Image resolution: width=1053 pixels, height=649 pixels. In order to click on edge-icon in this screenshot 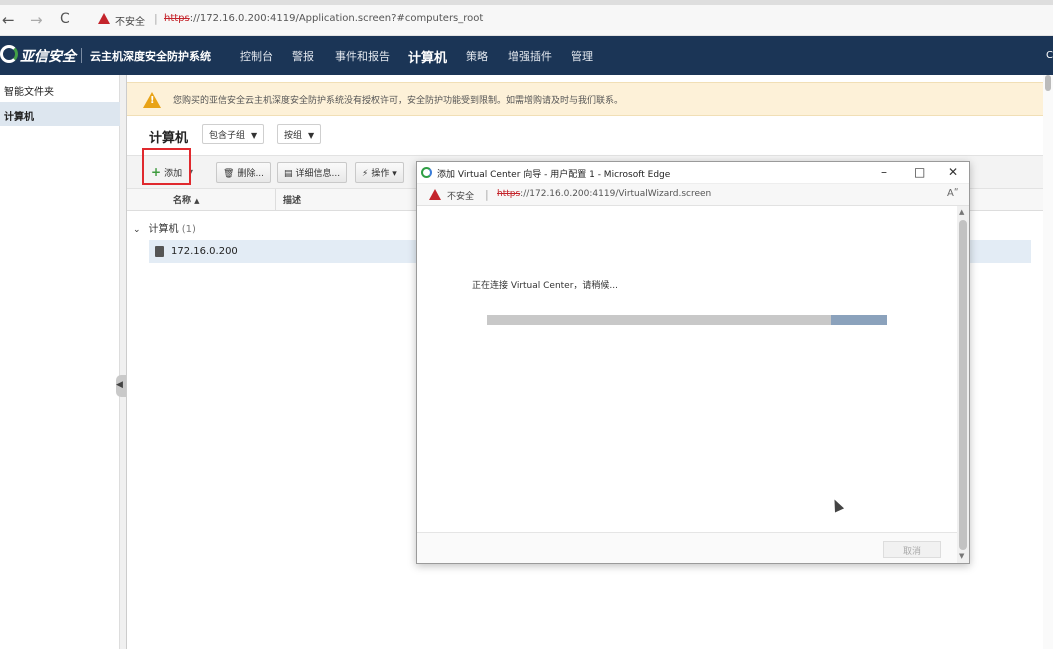, I will do `click(426, 172)`.